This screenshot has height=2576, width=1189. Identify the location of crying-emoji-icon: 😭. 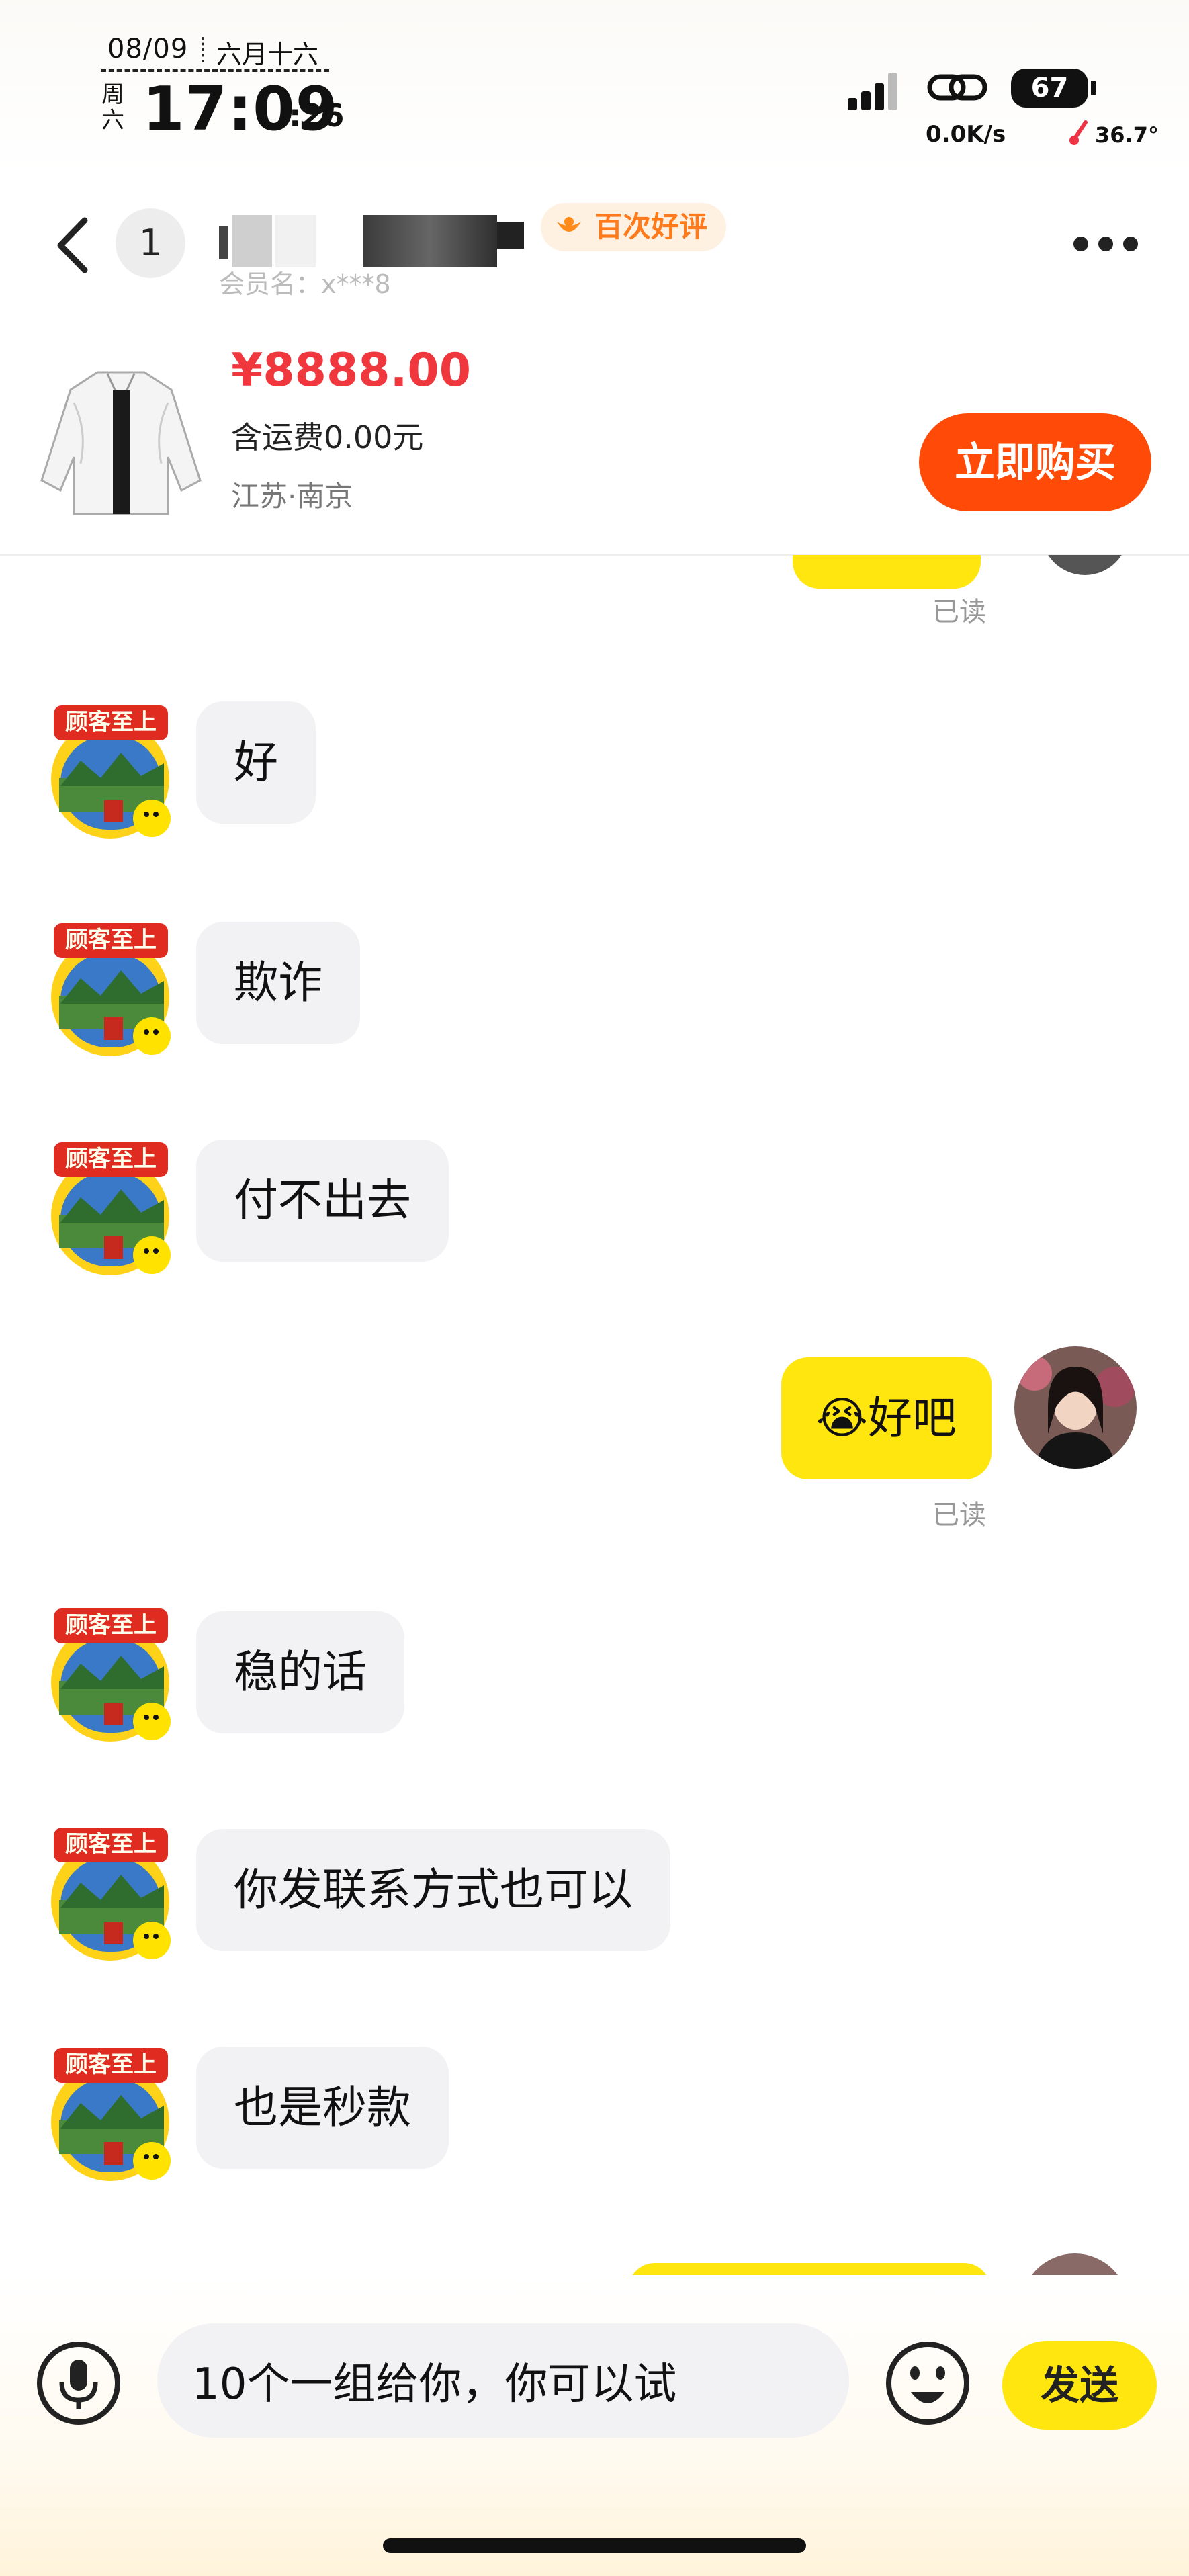
(842, 1418).